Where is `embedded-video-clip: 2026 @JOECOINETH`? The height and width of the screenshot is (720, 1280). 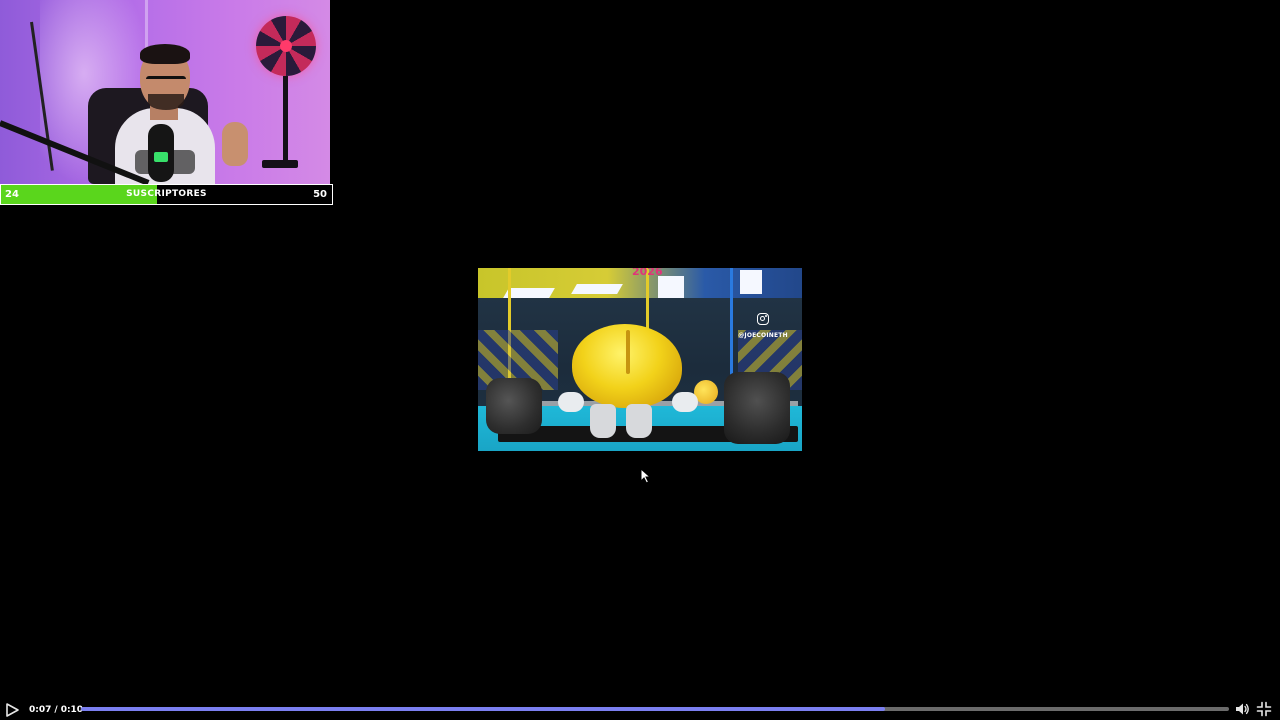
embedded-video-clip: 2026 @JOECOINETH is located at coordinates (640, 359).